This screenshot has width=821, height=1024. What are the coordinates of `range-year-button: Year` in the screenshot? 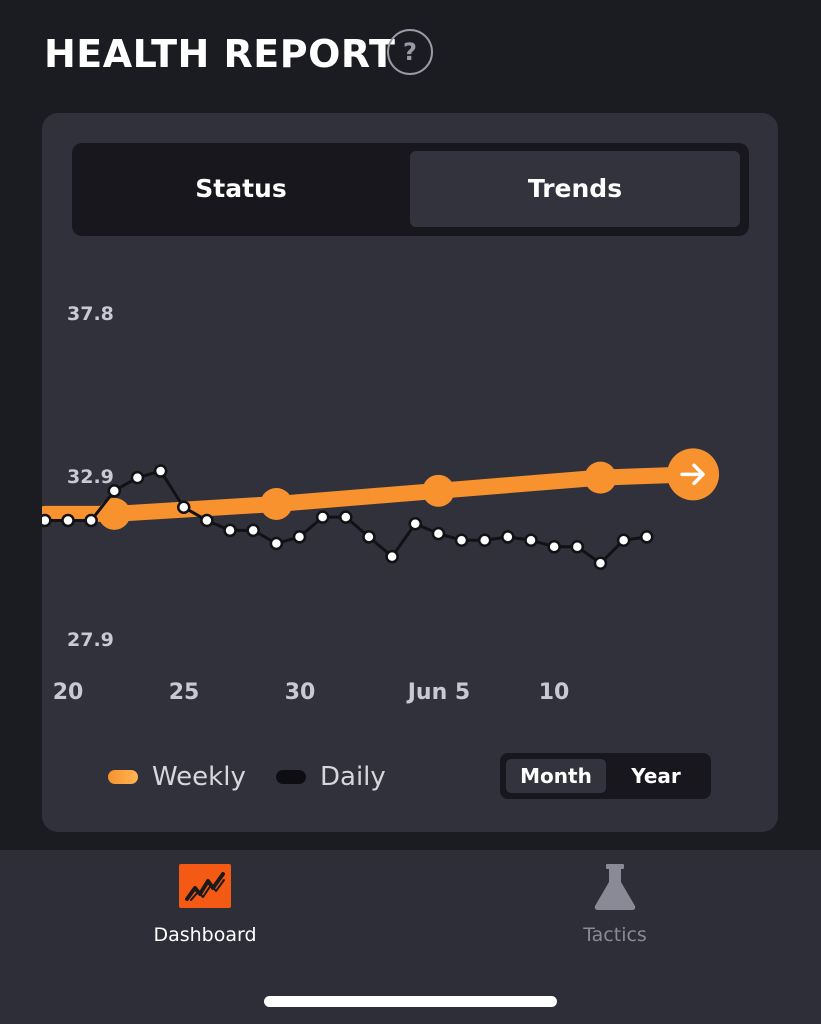 It's located at (656, 776).